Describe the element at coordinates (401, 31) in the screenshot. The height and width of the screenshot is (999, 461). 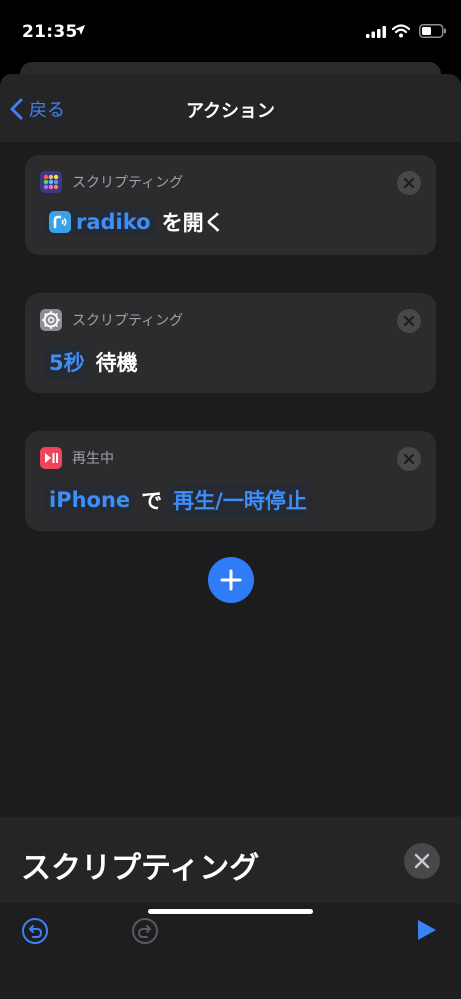
I see `wifi-icon` at that location.